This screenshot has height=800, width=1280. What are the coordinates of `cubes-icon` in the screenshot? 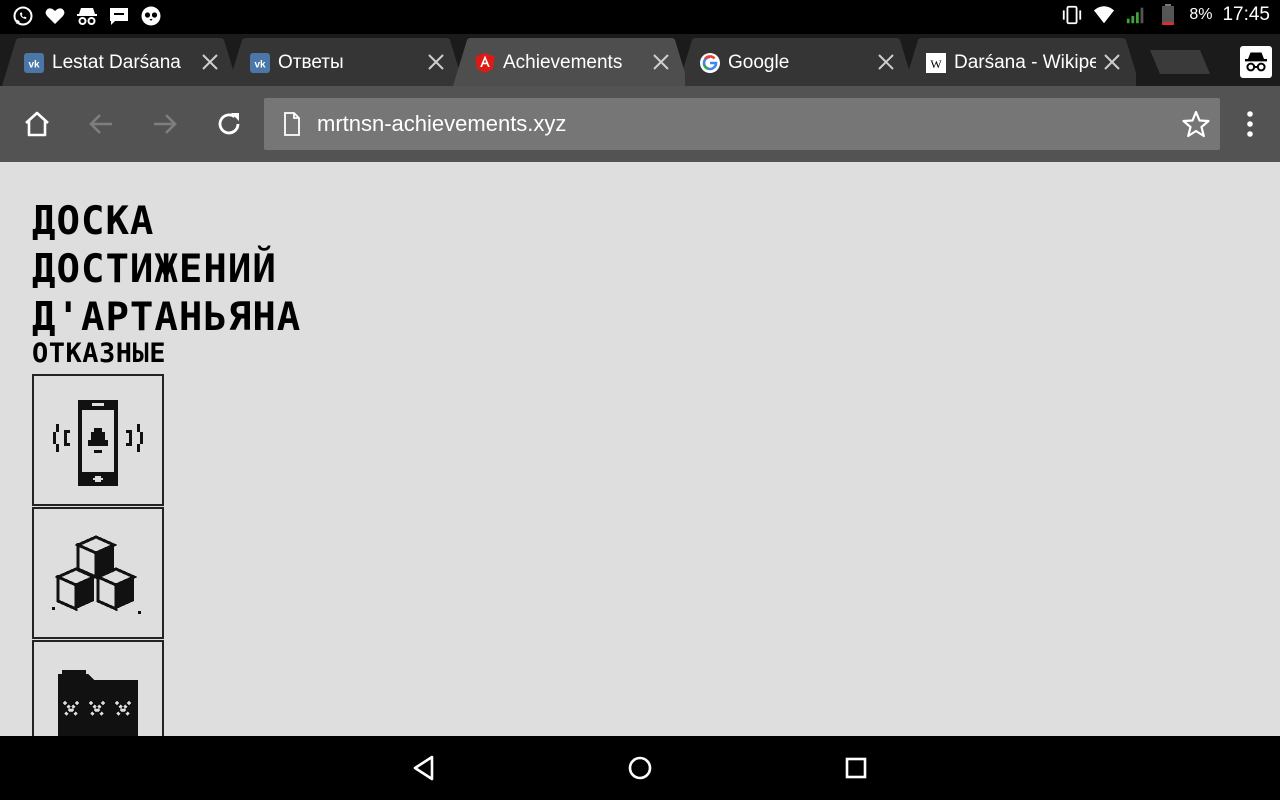 It's located at (96, 574).